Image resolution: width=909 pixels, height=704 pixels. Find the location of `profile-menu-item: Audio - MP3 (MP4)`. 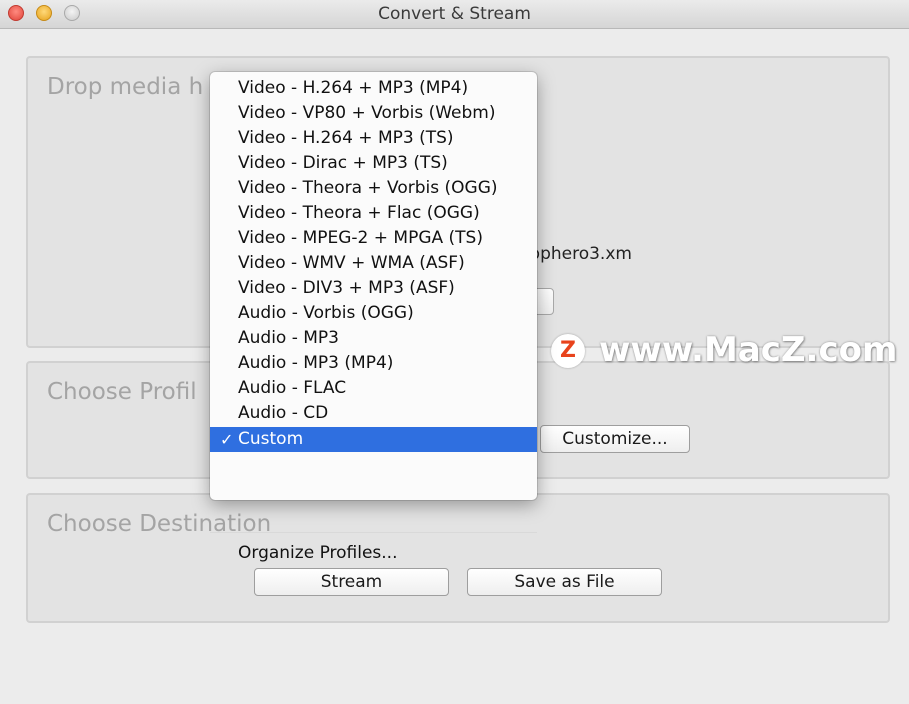

profile-menu-item: Audio - MP3 (MP4) is located at coordinates (373, 363).